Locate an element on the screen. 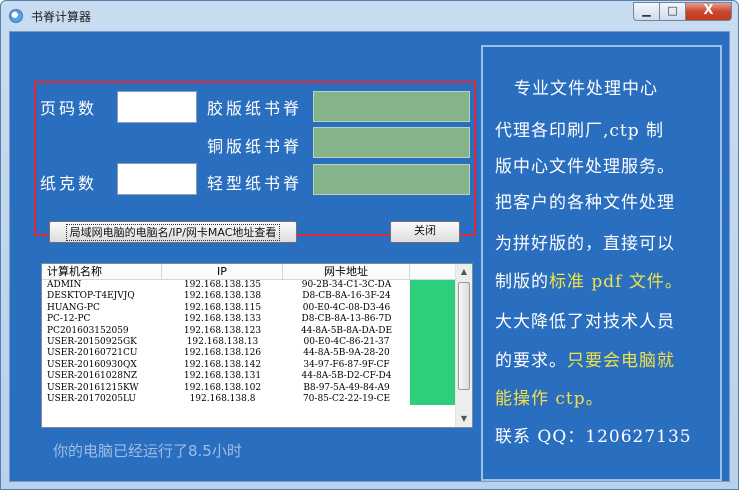  column-header-ip: IP is located at coordinates (222, 271).